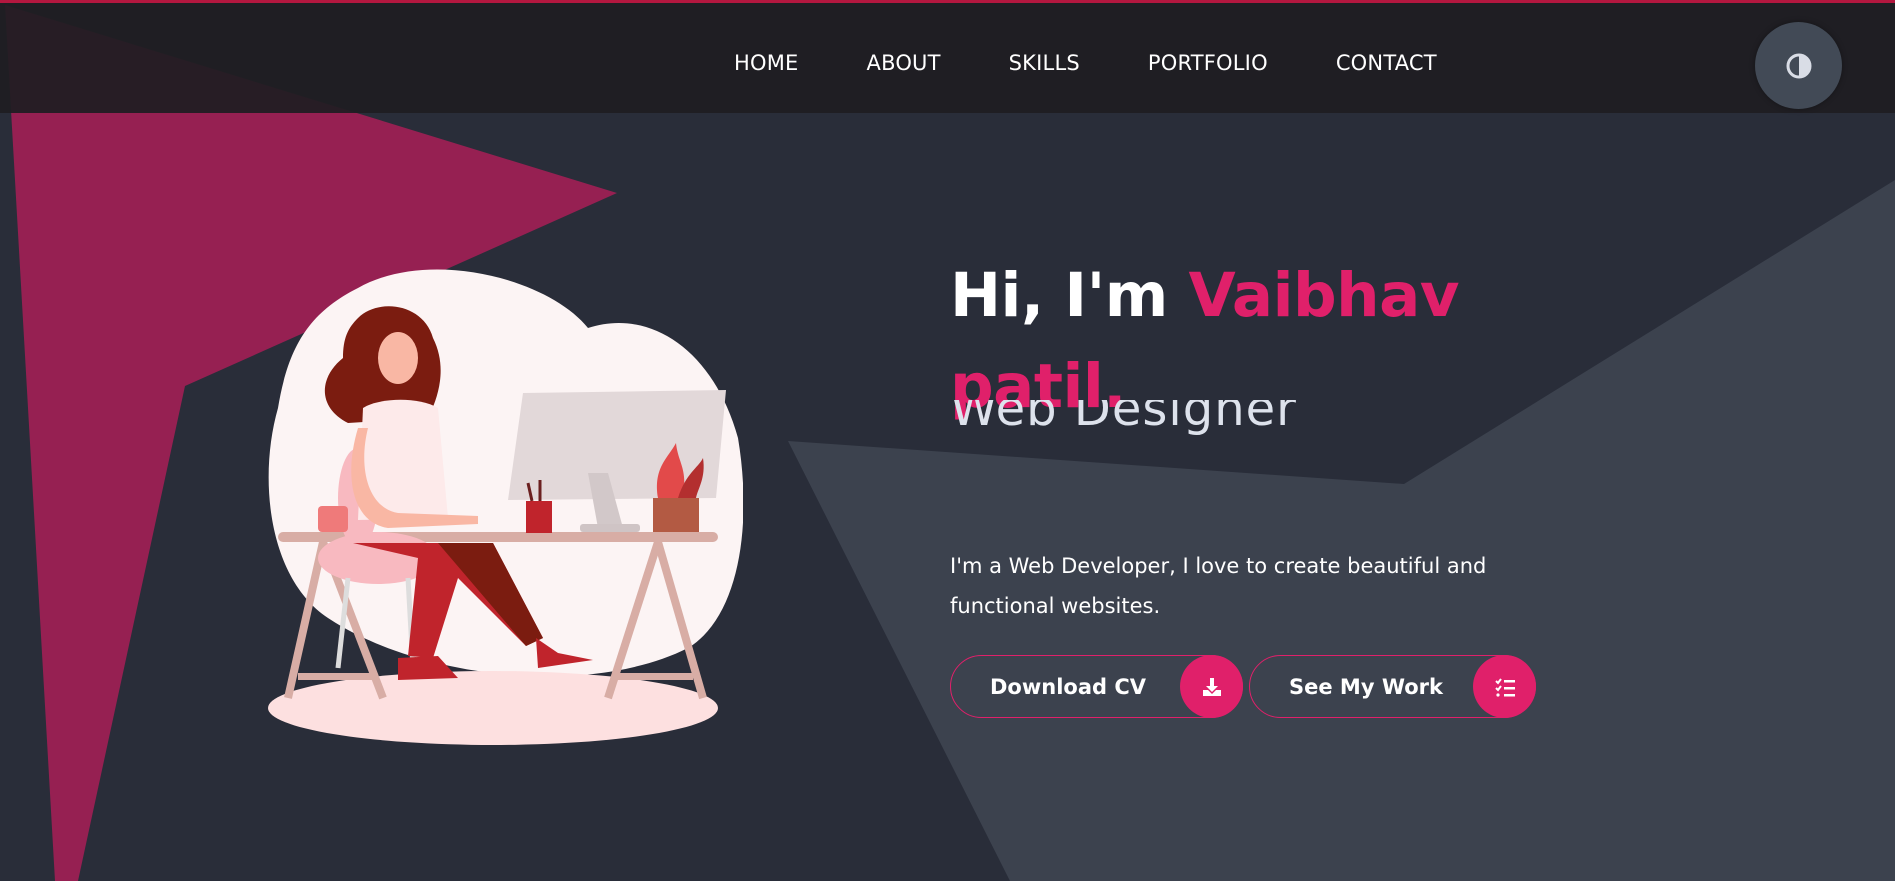 Image resolution: width=1895 pixels, height=881 pixels. I want to click on nav-item-about: ABOUT, so click(904, 63).